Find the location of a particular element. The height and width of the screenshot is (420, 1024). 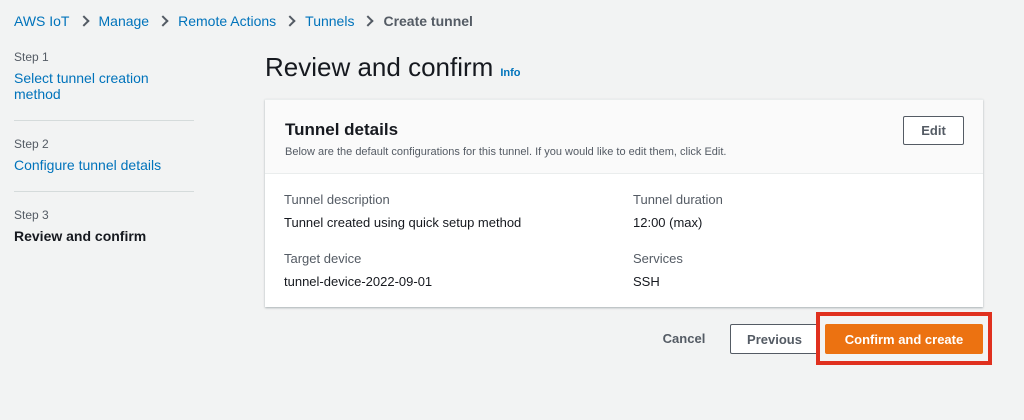

previous-button: Previous is located at coordinates (774, 339).